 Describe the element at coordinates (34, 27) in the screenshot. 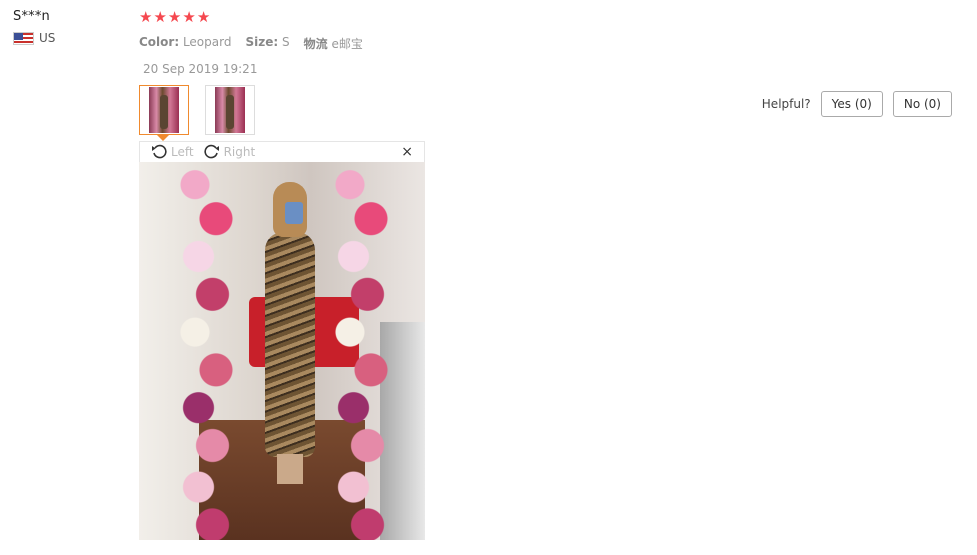

I see `reviewer-info: S***n US` at that location.